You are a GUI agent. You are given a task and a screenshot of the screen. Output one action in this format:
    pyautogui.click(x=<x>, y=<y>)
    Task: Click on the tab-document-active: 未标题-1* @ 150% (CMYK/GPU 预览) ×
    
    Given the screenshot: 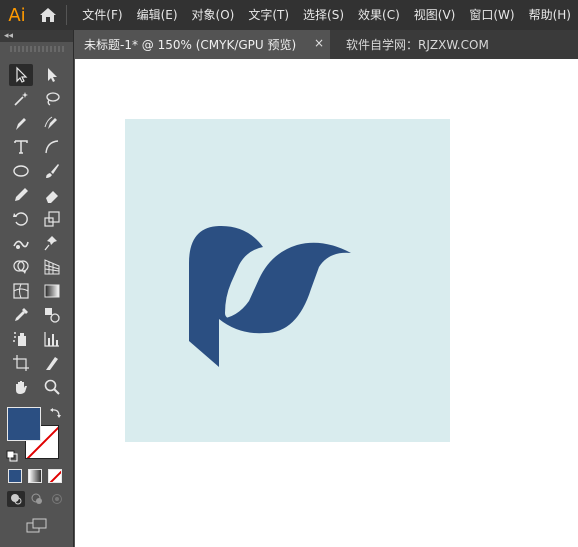 What is the action you would take?
    pyautogui.click(x=202, y=44)
    